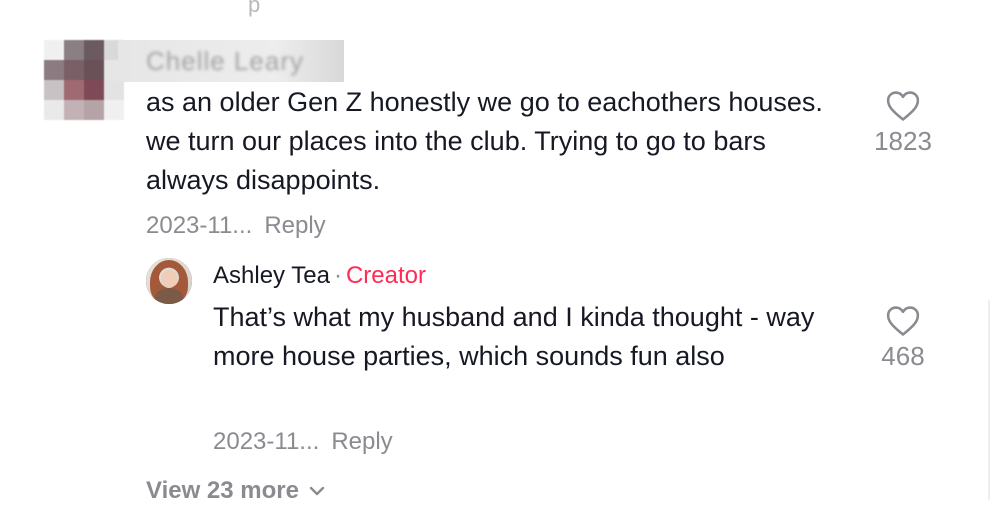  What do you see at coordinates (903, 123) in the screenshot?
I see `comment-like-button: 1823` at bounding box center [903, 123].